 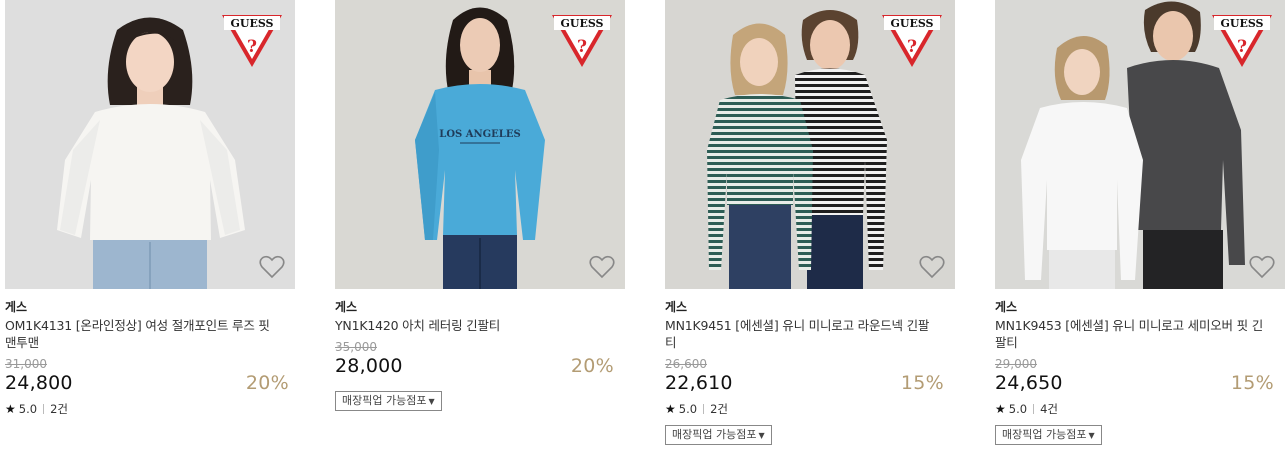 I want to click on review-count: 4건, so click(x=1049, y=409).